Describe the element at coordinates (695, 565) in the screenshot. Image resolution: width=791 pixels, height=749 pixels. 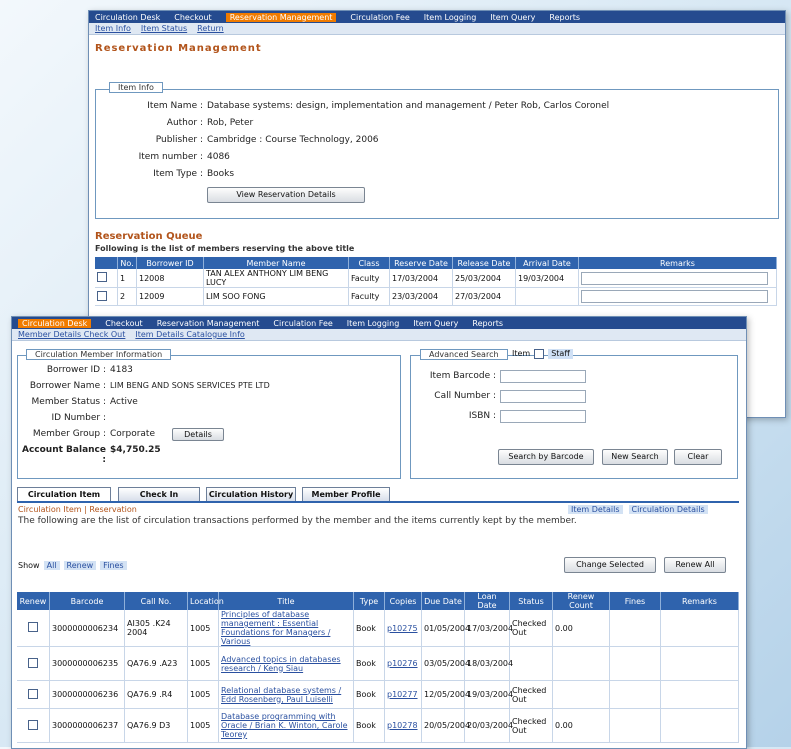
I see `renew-all-button: Renew All` at that location.